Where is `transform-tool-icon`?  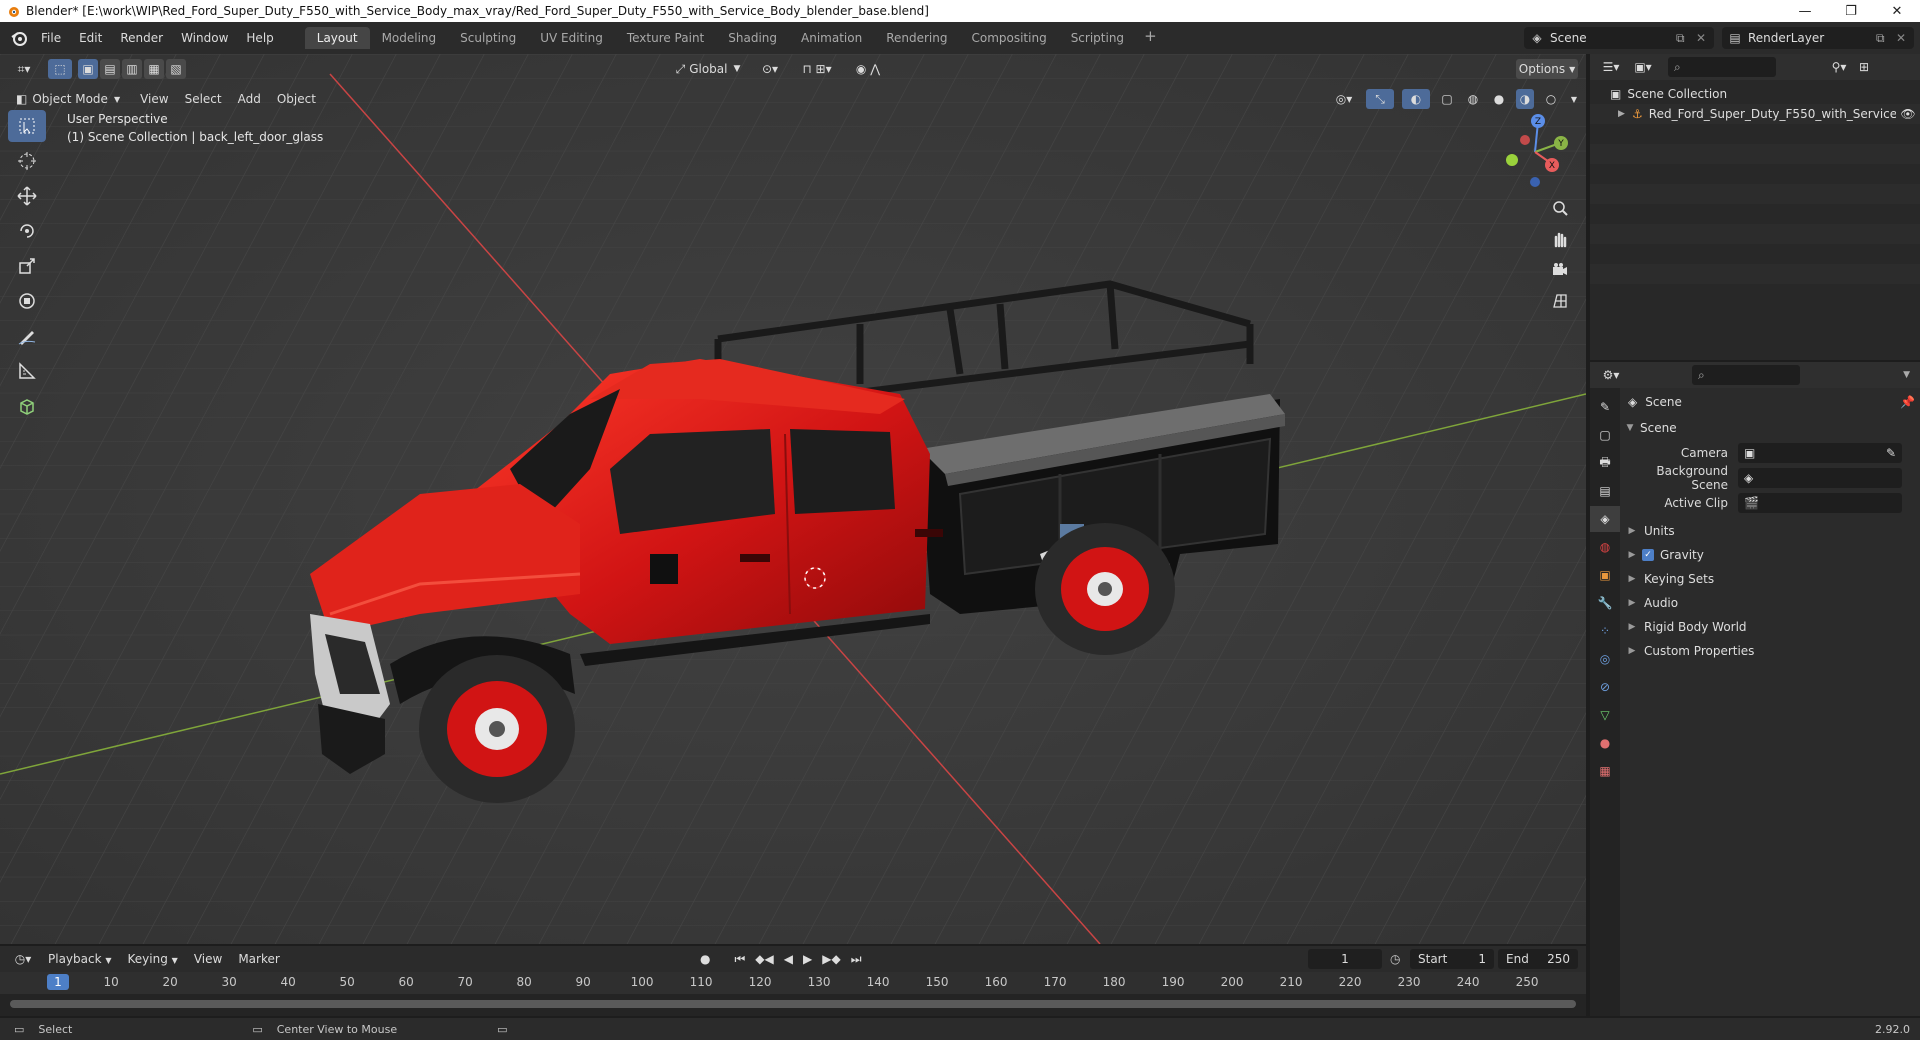 transform-tool-icon is located at coordinates (27, 301).